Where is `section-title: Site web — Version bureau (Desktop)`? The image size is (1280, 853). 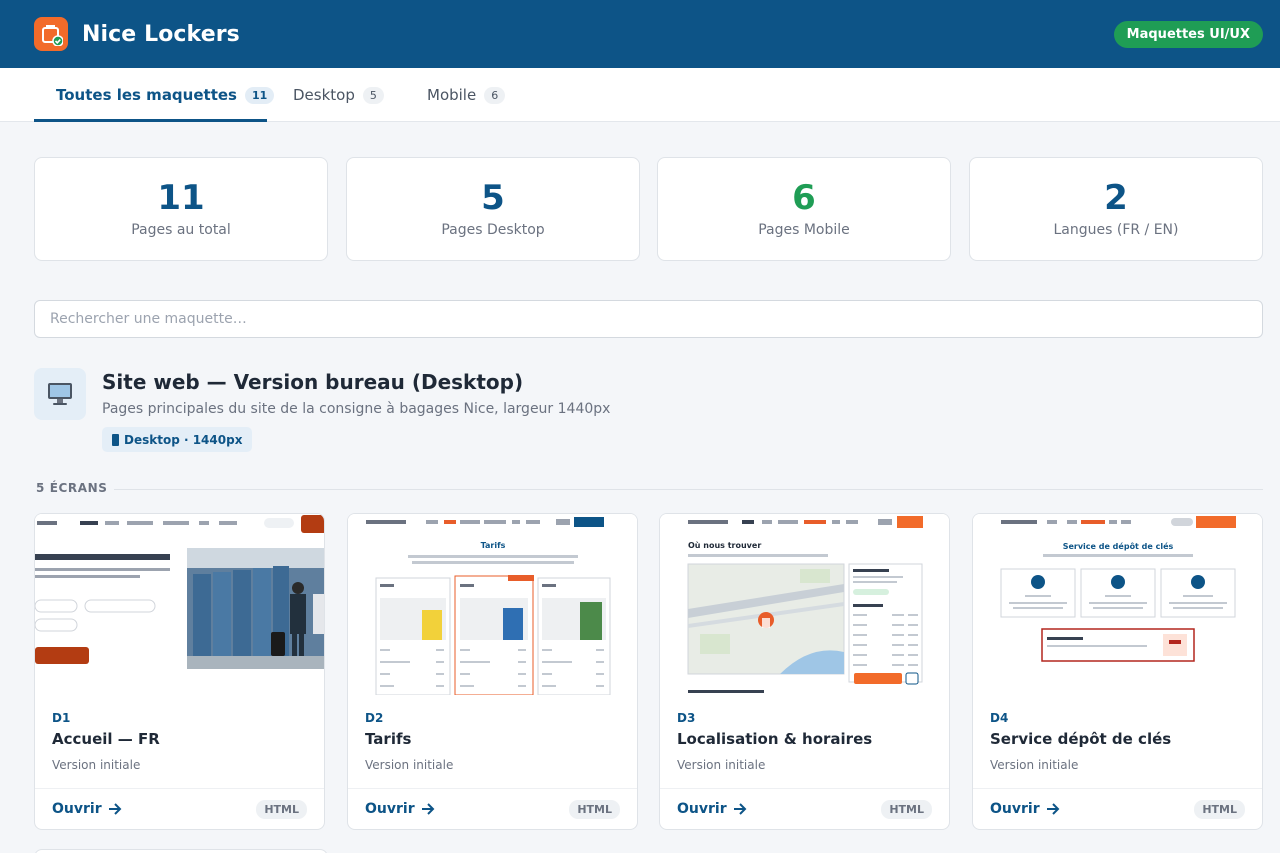
section-title: Site web — Version bureau (Desktop) is located at coordinates (313, 382).